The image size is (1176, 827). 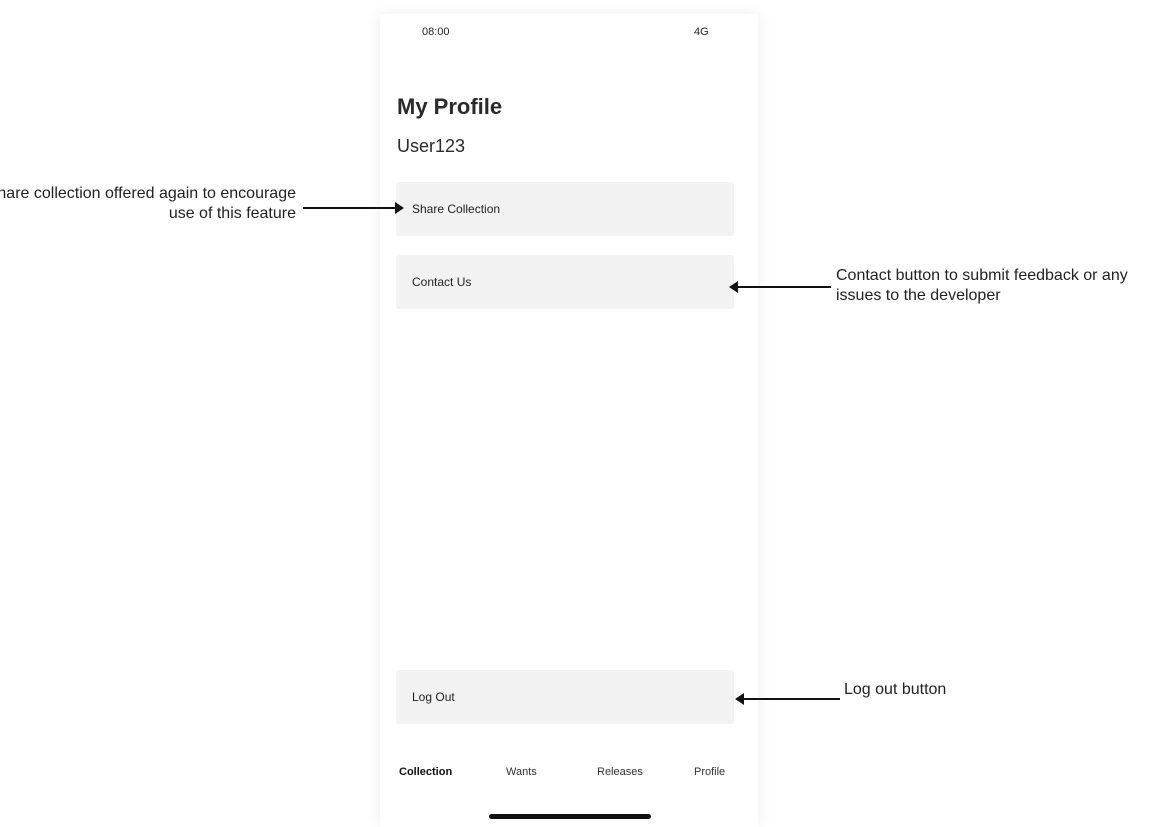 What do you see at coordinates (570, 816) in the screenshot?
I see `home-indicator` at bounding box center [570, 816].